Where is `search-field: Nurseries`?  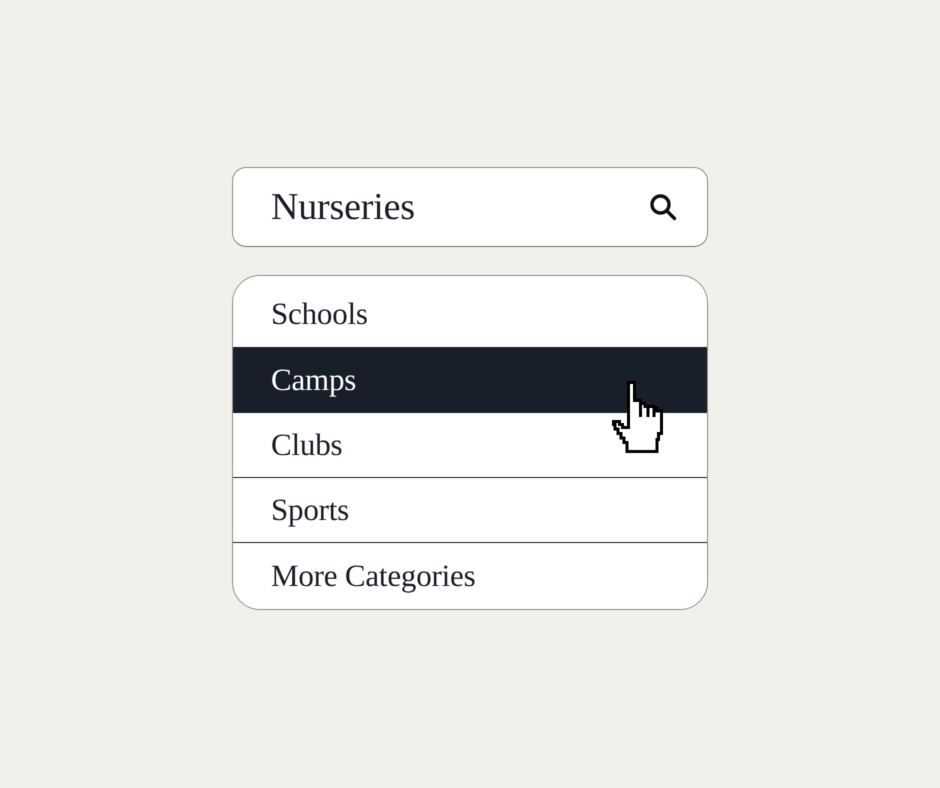 search-field: Nurseries is located at coordinates (470, 207).